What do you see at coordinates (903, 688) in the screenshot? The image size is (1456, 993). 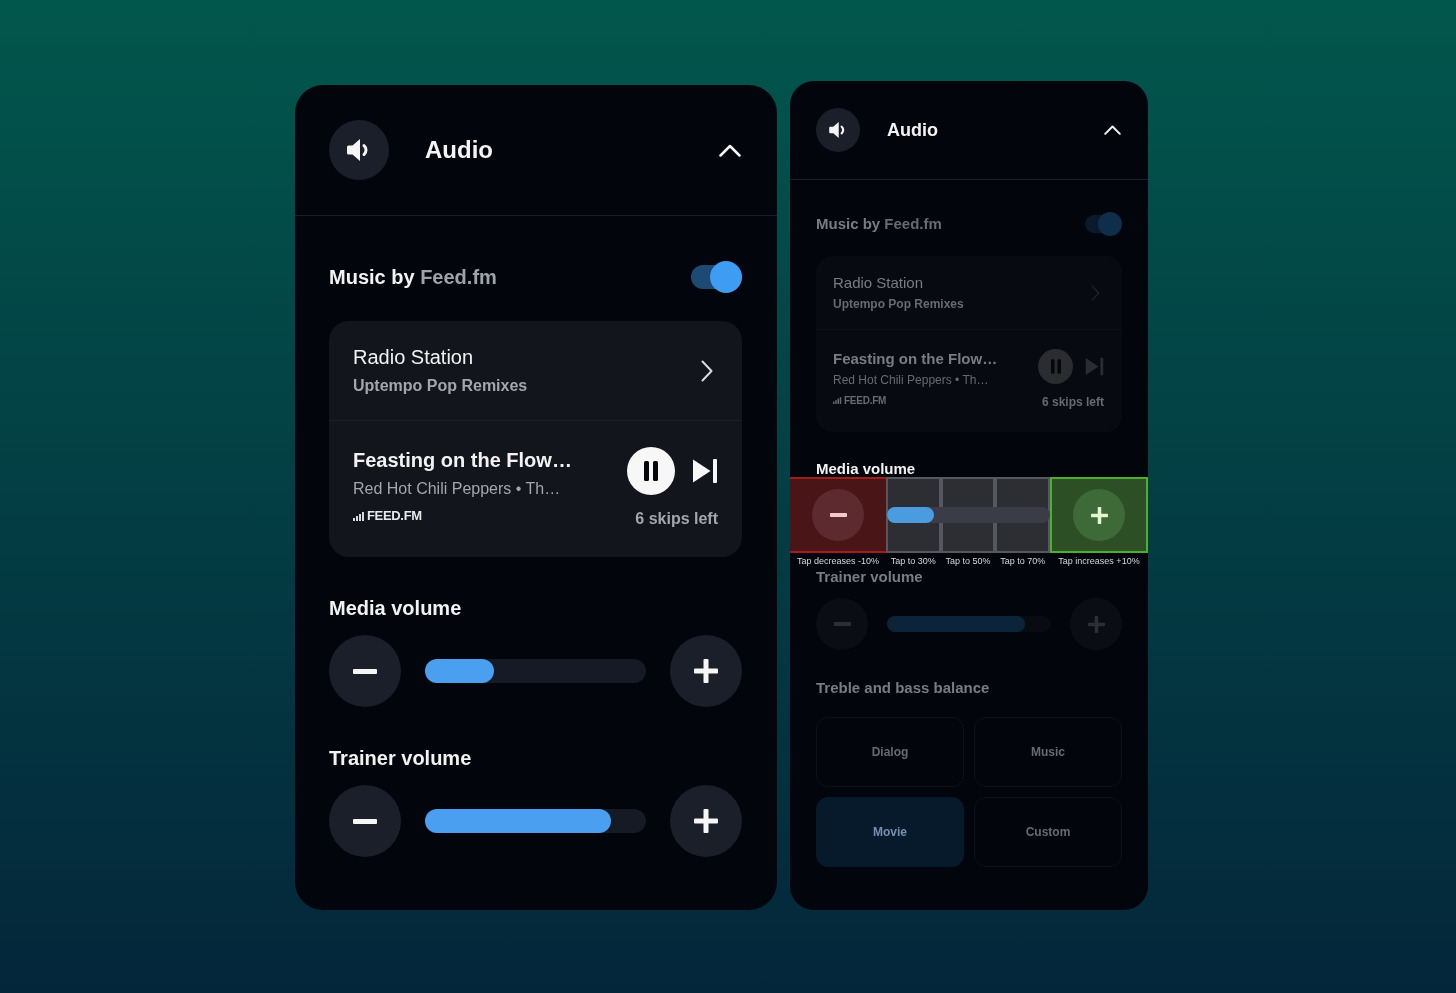 I see `balance-label: Treble and bass balance` at bounding box center [903, 688].